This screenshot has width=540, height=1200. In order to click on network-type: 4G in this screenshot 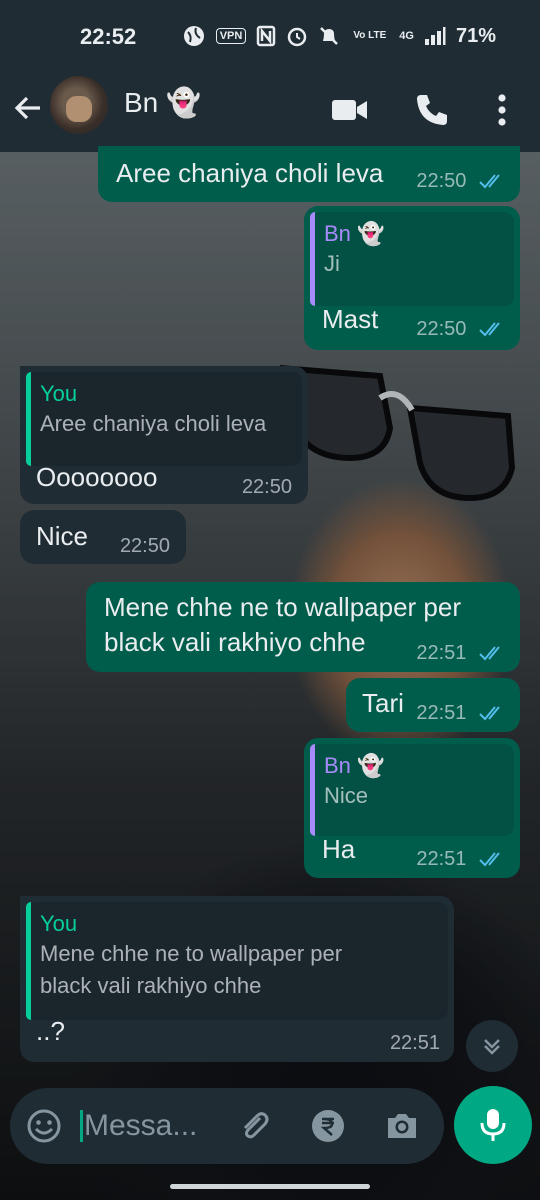, I will do `click(406, 36)`.